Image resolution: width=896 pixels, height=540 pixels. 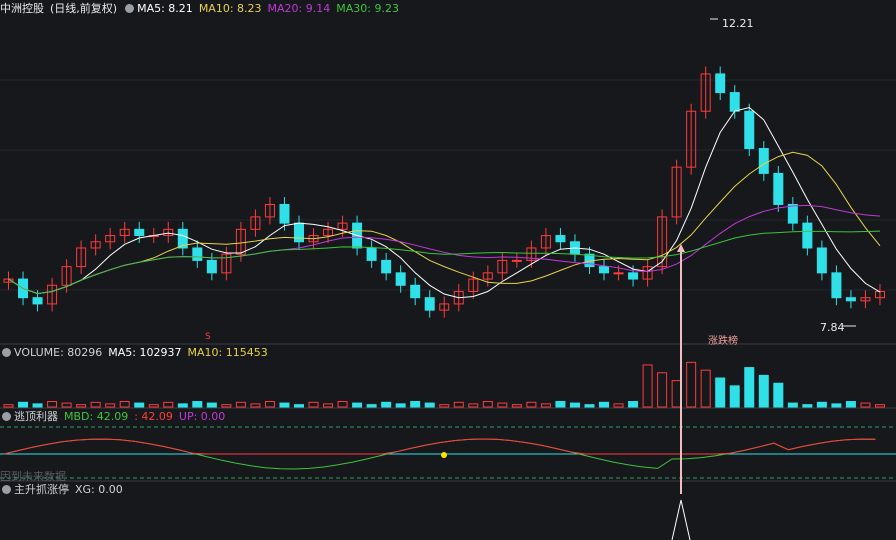 I want to click on indicator1-name: 逃顶利器, so click(x=36, y=416).